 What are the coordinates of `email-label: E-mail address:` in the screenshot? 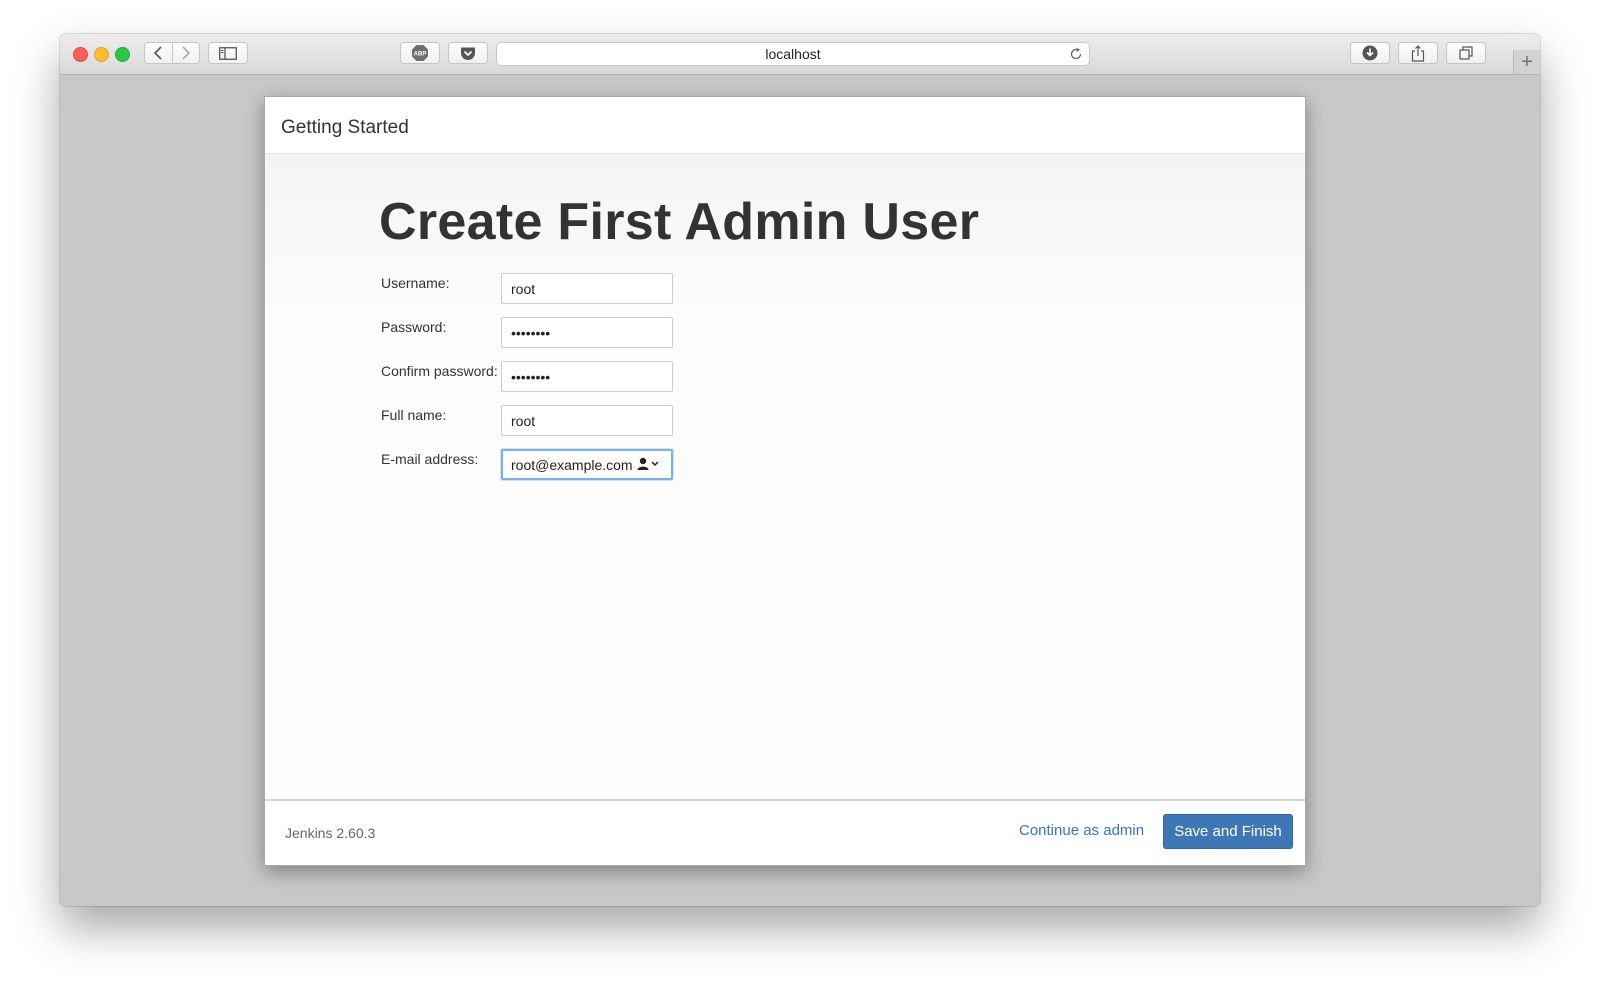 It's located at (430, 459).